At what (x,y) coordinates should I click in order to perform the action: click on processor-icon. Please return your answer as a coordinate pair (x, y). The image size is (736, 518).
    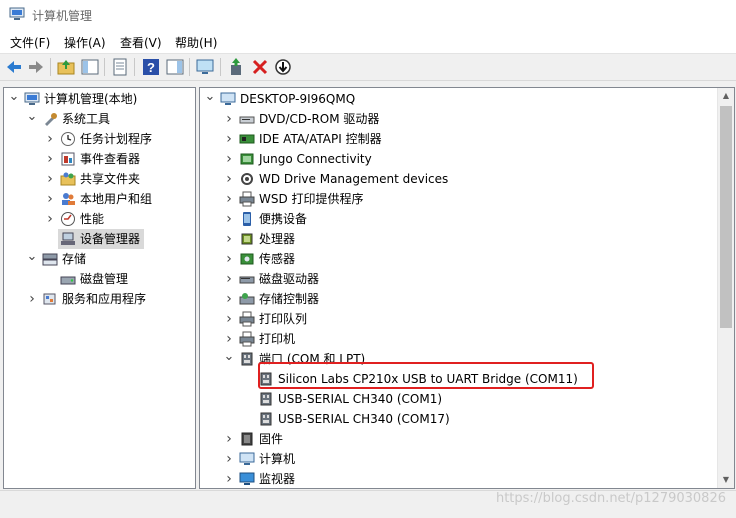
    Looking at the image, I should click on (247, 239).